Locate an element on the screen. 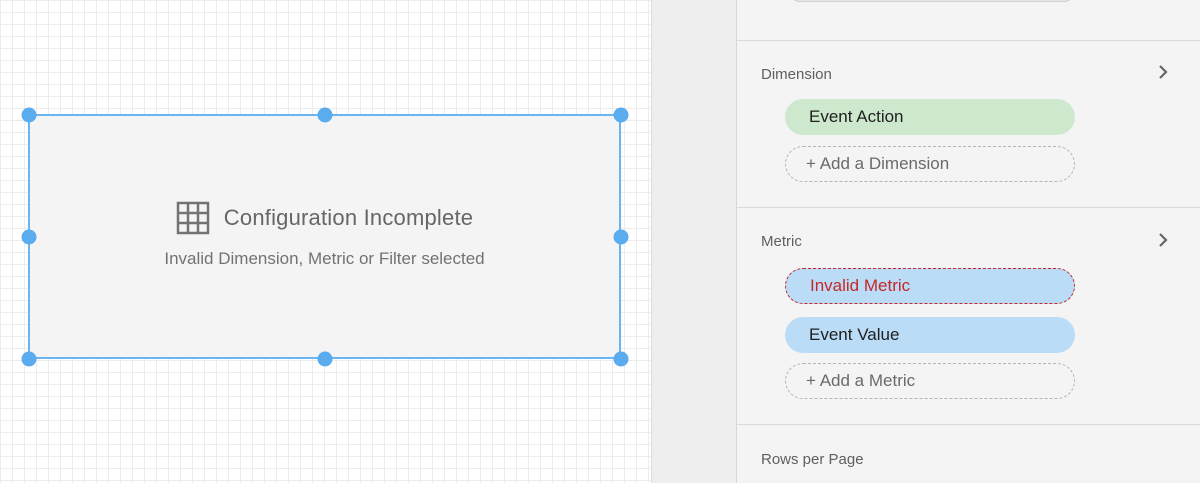 The height and width of the screenshot is (483, 1200). add-dimension-button: + Add a Dimension is located at coordinates (930, 164).